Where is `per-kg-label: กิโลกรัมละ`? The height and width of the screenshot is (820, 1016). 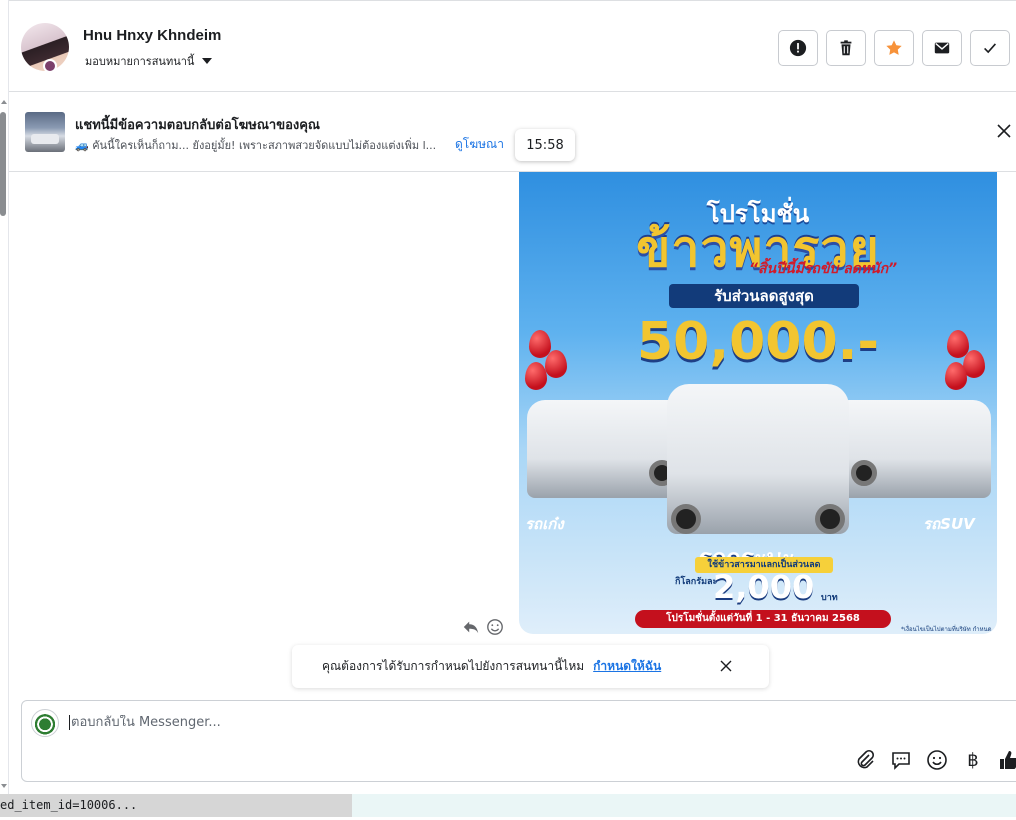 per-kg-label: กิโลกรัมละ is located at coordinates (696, 582).